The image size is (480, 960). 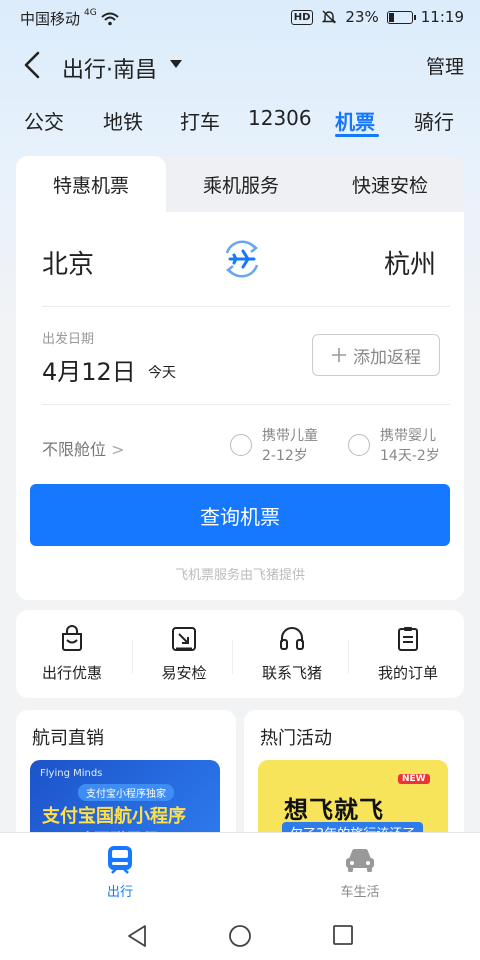 What do you see at coordinates (71, 673) in the screenshot?
I see `service-label: 出行优惠` at bounding box center [71, 673].